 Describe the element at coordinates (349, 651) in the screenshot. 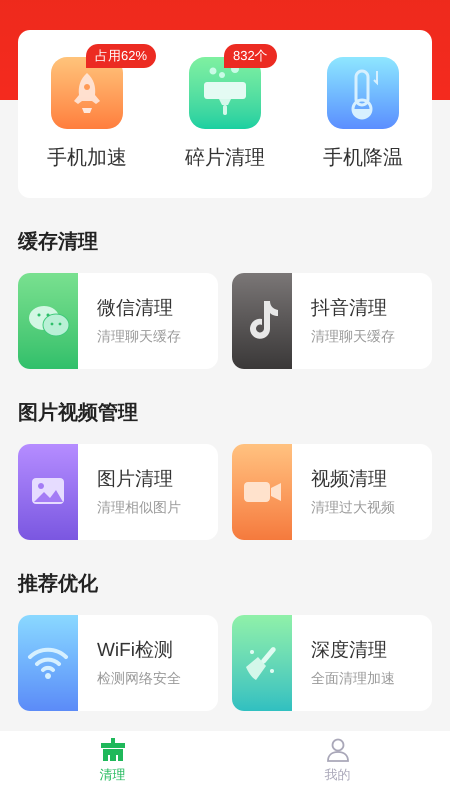

I see `card-title: 深度清理` at that location.